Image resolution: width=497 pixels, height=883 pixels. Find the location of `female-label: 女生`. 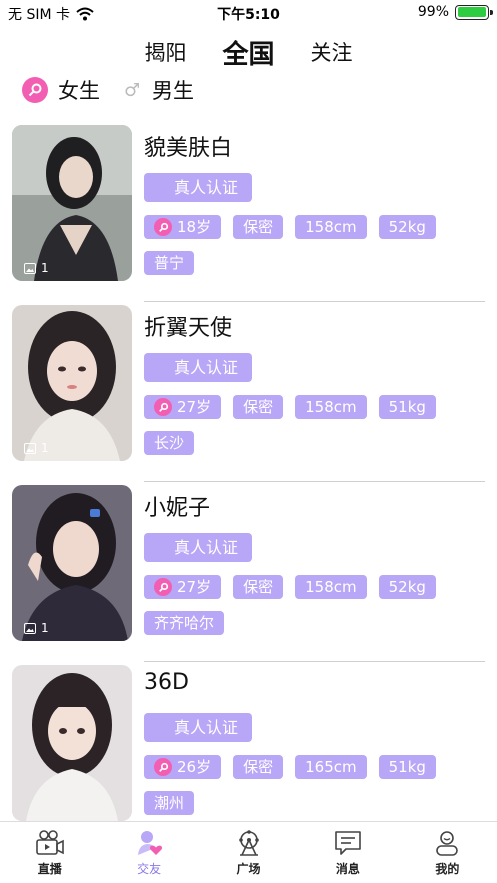

female-label: 女生 is located at coordinates (79, 91).